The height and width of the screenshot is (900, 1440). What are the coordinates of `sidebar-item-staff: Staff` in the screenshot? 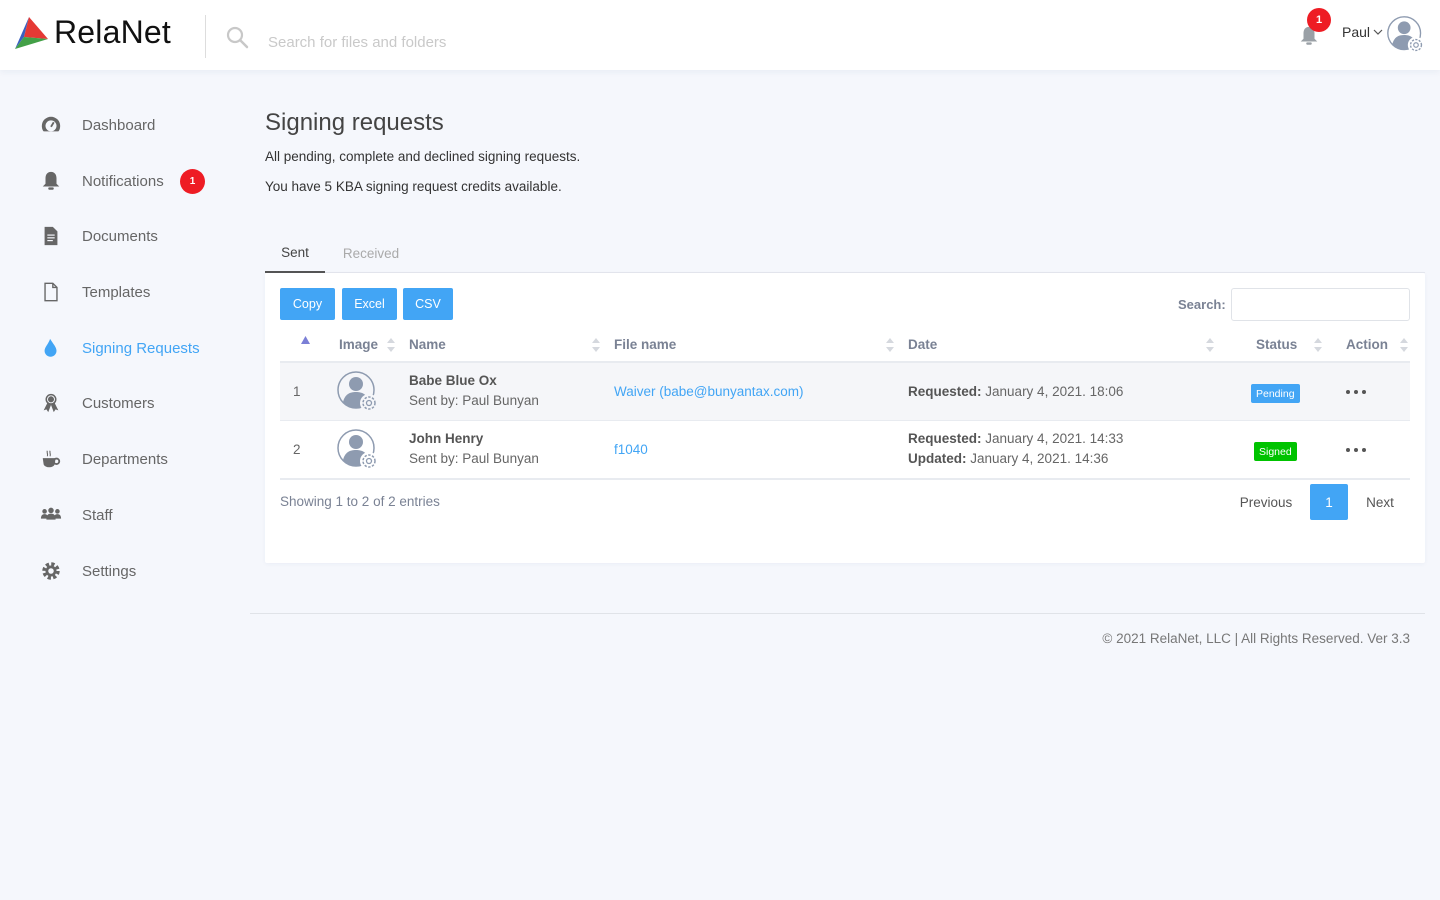 It's located at (140, 515).